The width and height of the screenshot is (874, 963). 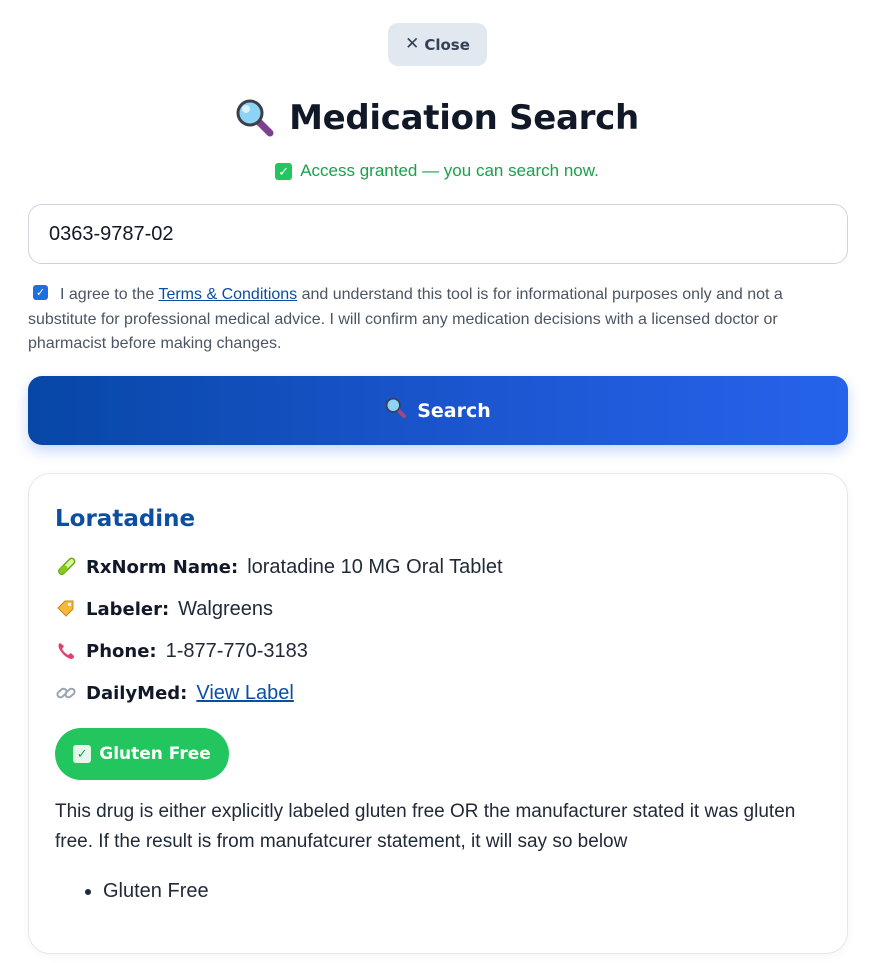 I want to click on close-button: ✕ Close, so click(x=437, y=44).